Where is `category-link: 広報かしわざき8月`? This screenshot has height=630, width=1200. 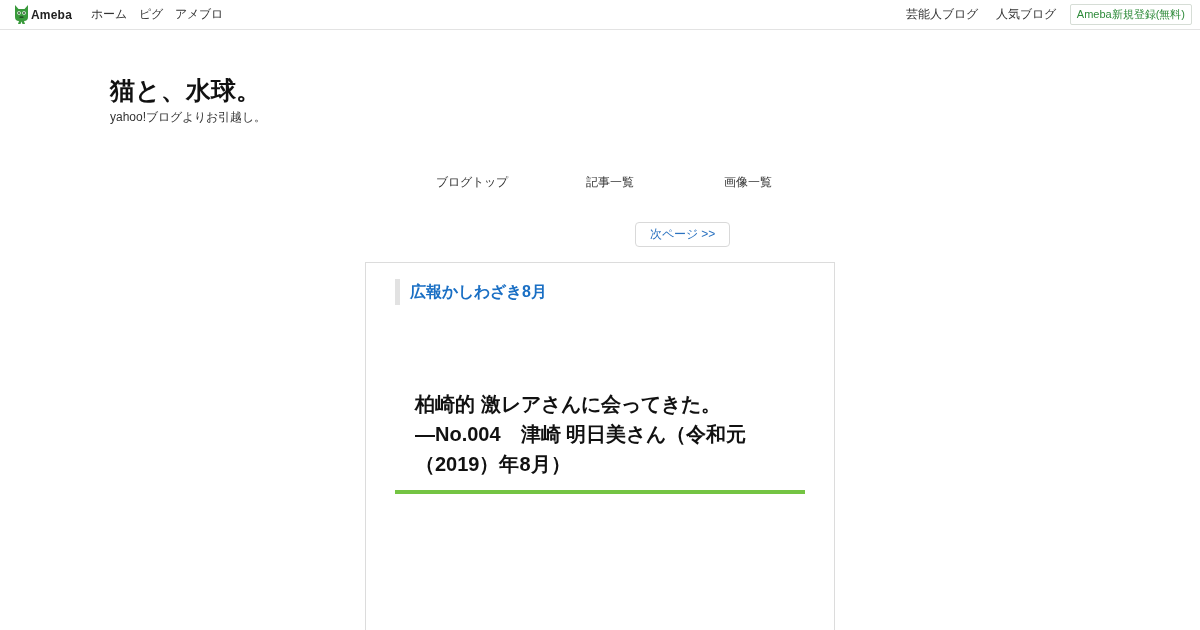
category-link: 広報かしわざき8月 is located at coordinates (476, 292).